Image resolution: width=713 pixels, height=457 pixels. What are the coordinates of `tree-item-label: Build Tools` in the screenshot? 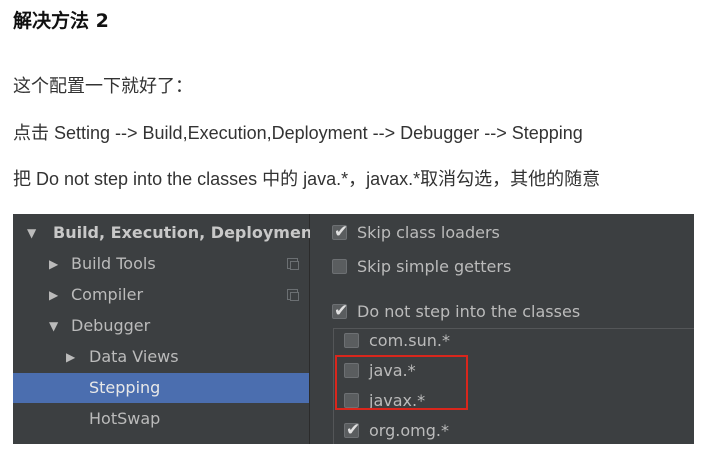 It's located at (113, 263).